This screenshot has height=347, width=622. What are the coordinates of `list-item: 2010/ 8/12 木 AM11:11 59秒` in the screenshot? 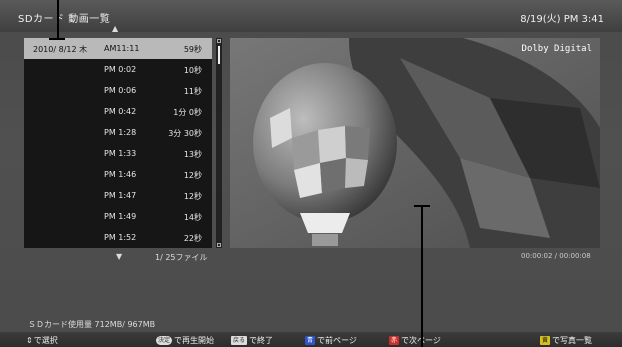 It's located at (118, 48).